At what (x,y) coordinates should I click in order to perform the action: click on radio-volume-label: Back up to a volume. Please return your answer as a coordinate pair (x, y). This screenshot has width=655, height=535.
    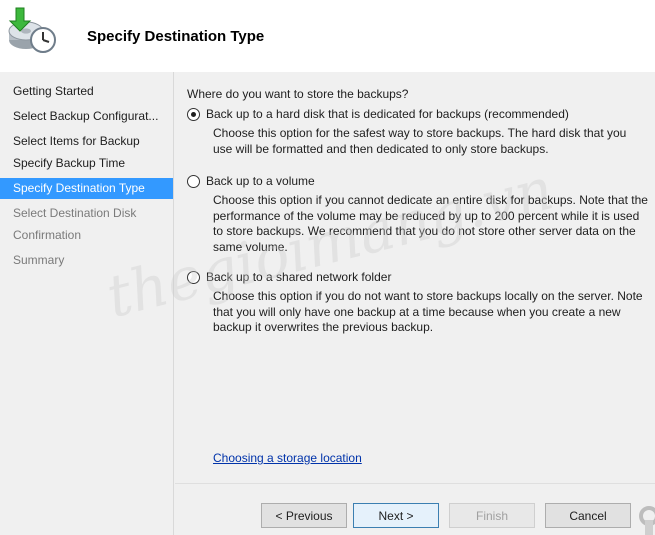
    Looking at the image, I should click on (260, 181).